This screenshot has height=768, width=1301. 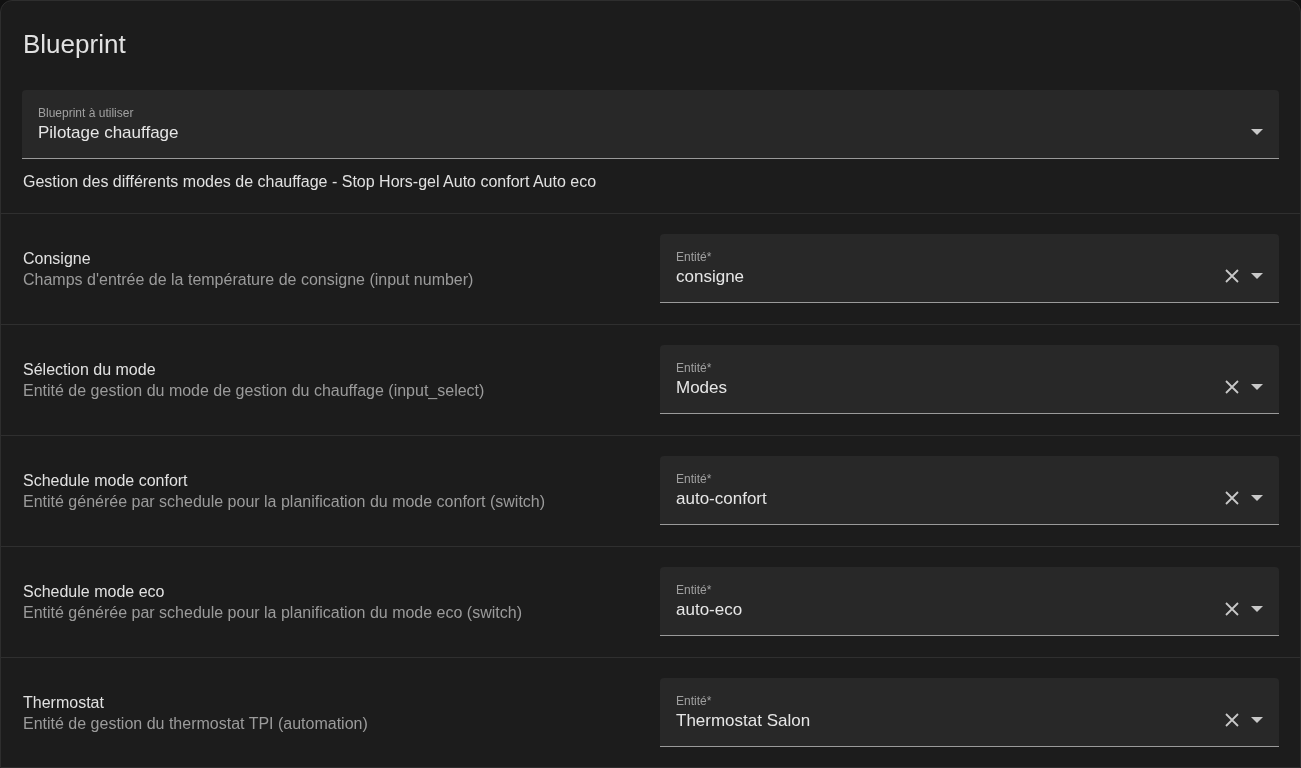 I want to click on entity-select: Entité* auto-eco, so click(x=969, y=601).